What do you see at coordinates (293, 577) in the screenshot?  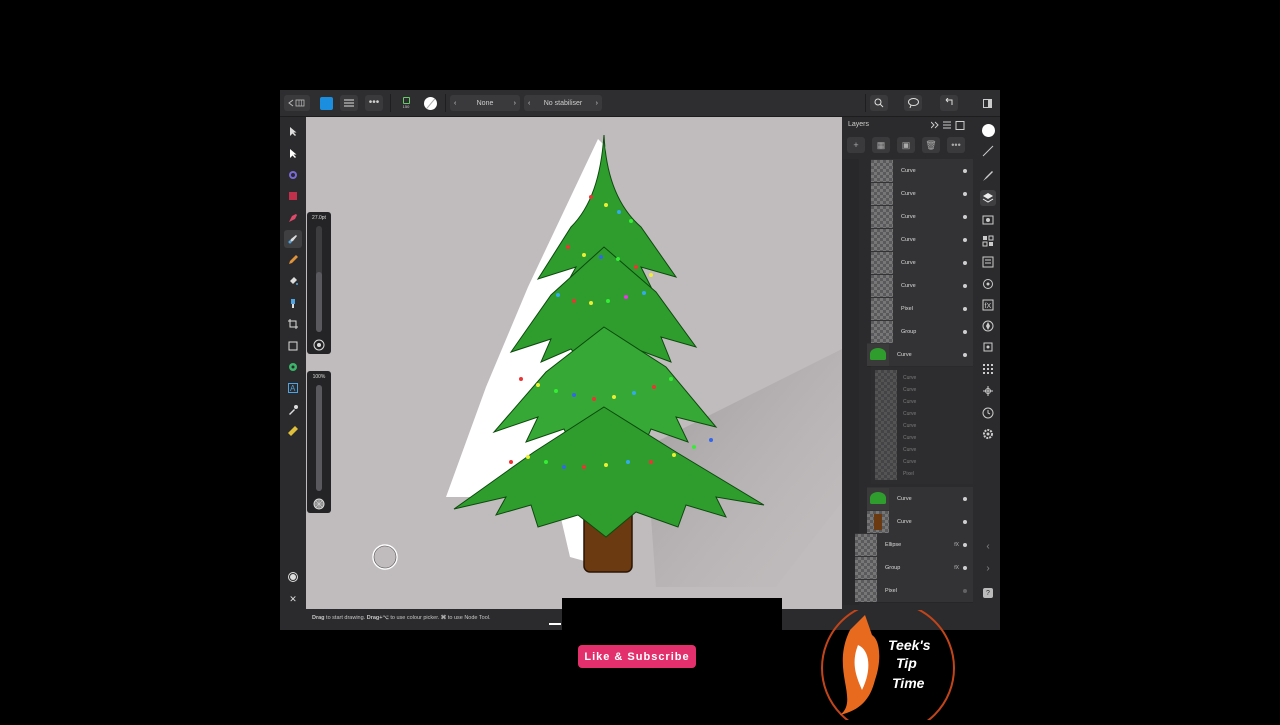 I see `hand-tool` at bounding box center [293, 577].